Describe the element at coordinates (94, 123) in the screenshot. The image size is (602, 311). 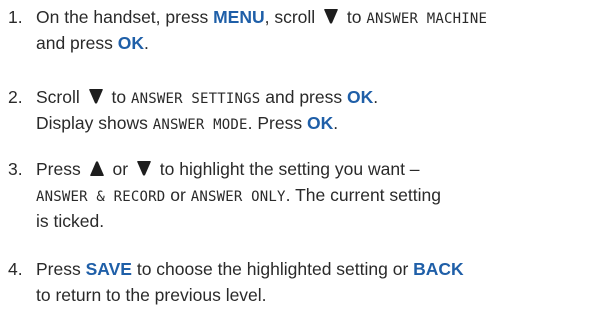
I see `text-segment: Display shows` at that location.